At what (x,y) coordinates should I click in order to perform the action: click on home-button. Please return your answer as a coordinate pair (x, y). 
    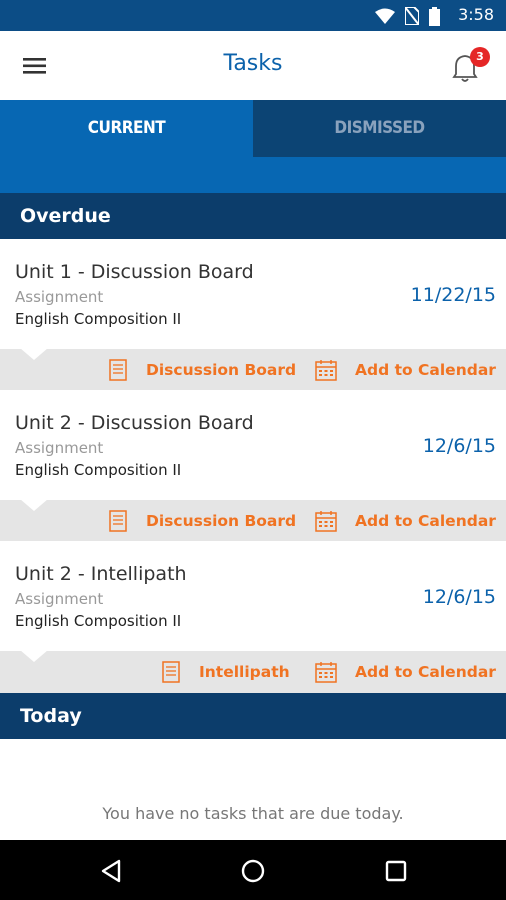
    Looking at the image, I should click on (253, 871).